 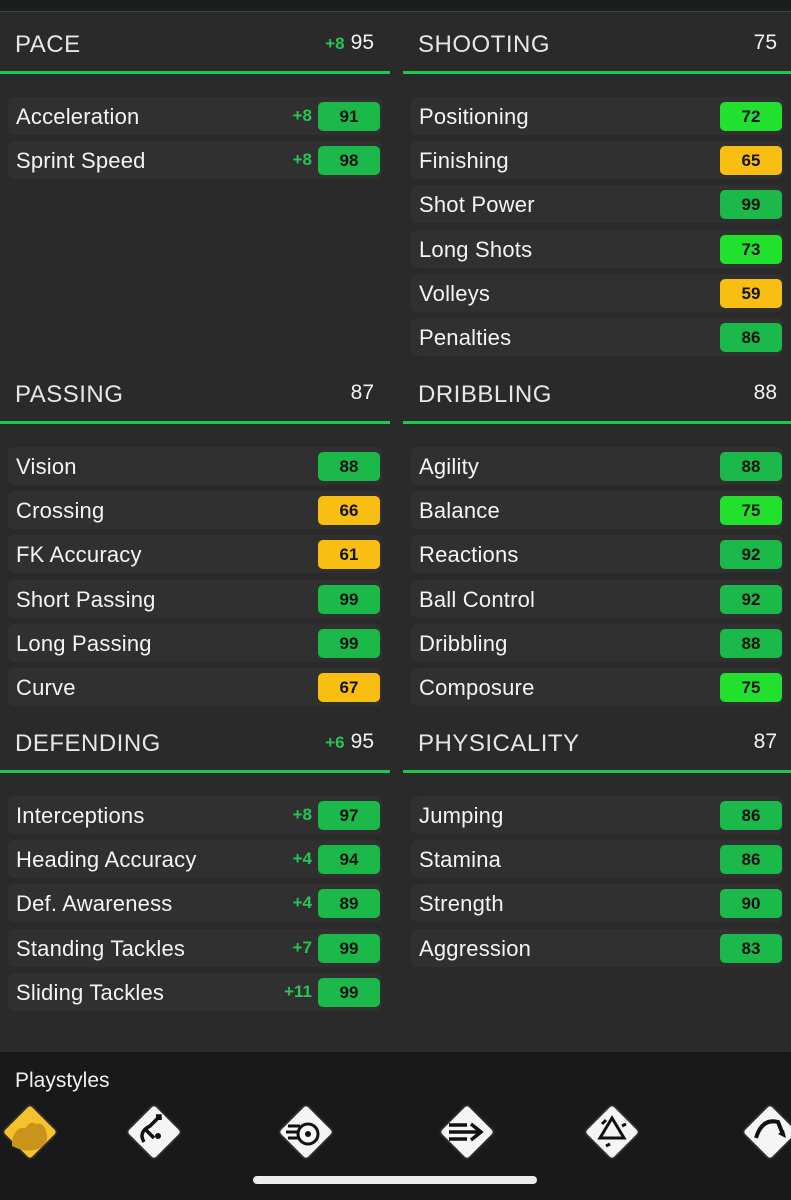 What do you see at coordinates (349, 687) in the screenshot?
I see `attribute-rating-badge: 67` at bounding box center [349, 687].